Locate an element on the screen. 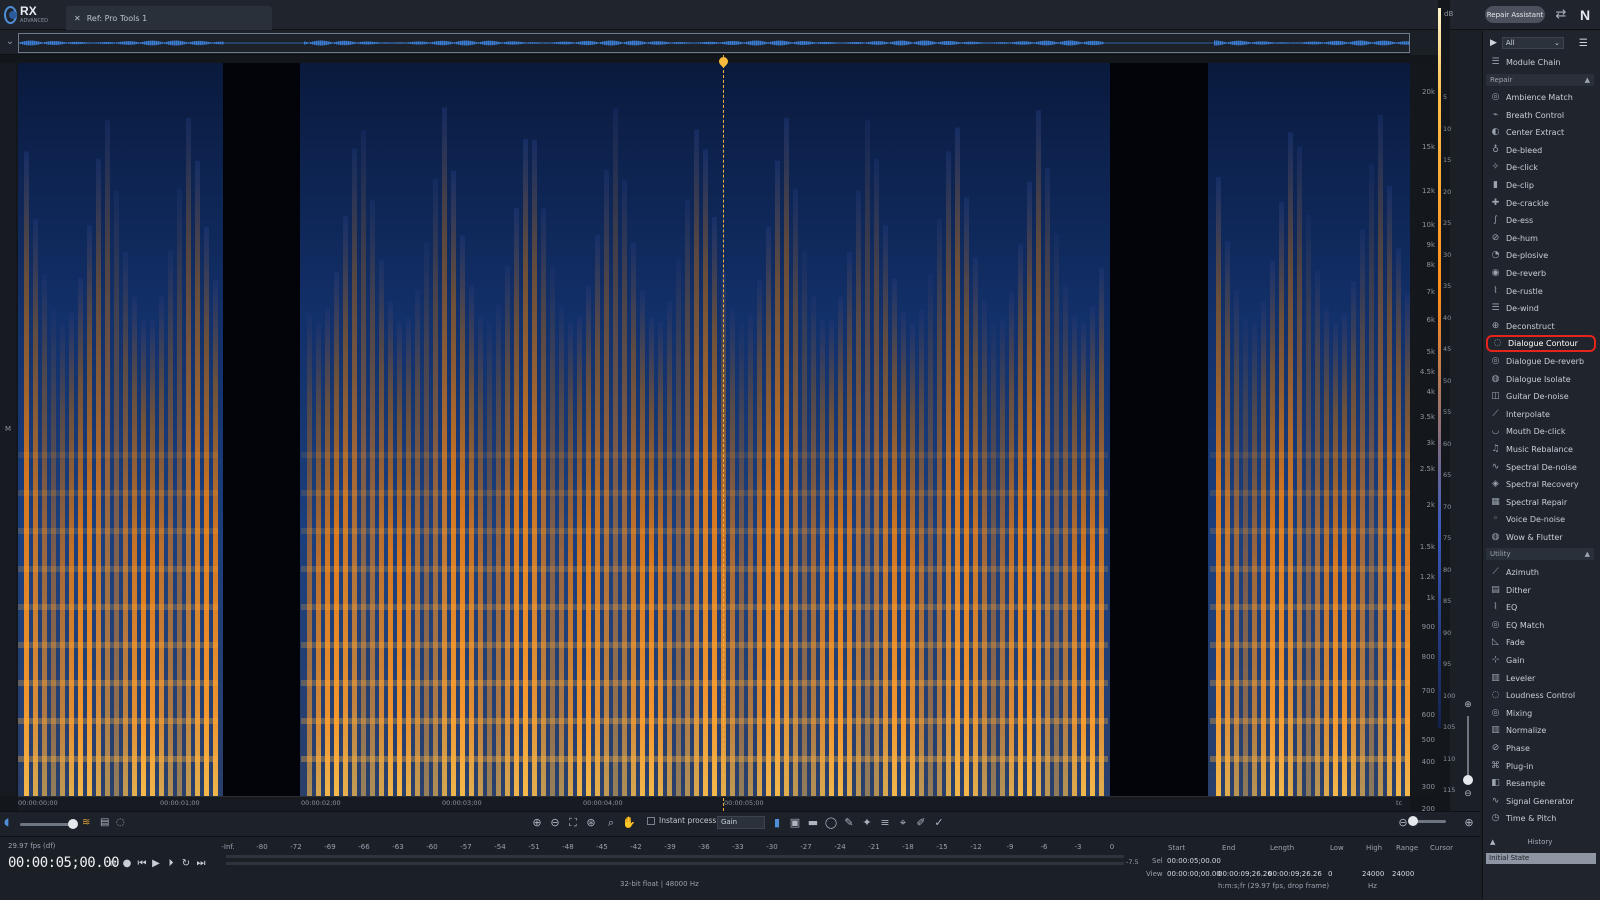 The height and width of the screenshot is (900, 1600). vertical-zoom-thumb is located at coordinates (1468, 780).